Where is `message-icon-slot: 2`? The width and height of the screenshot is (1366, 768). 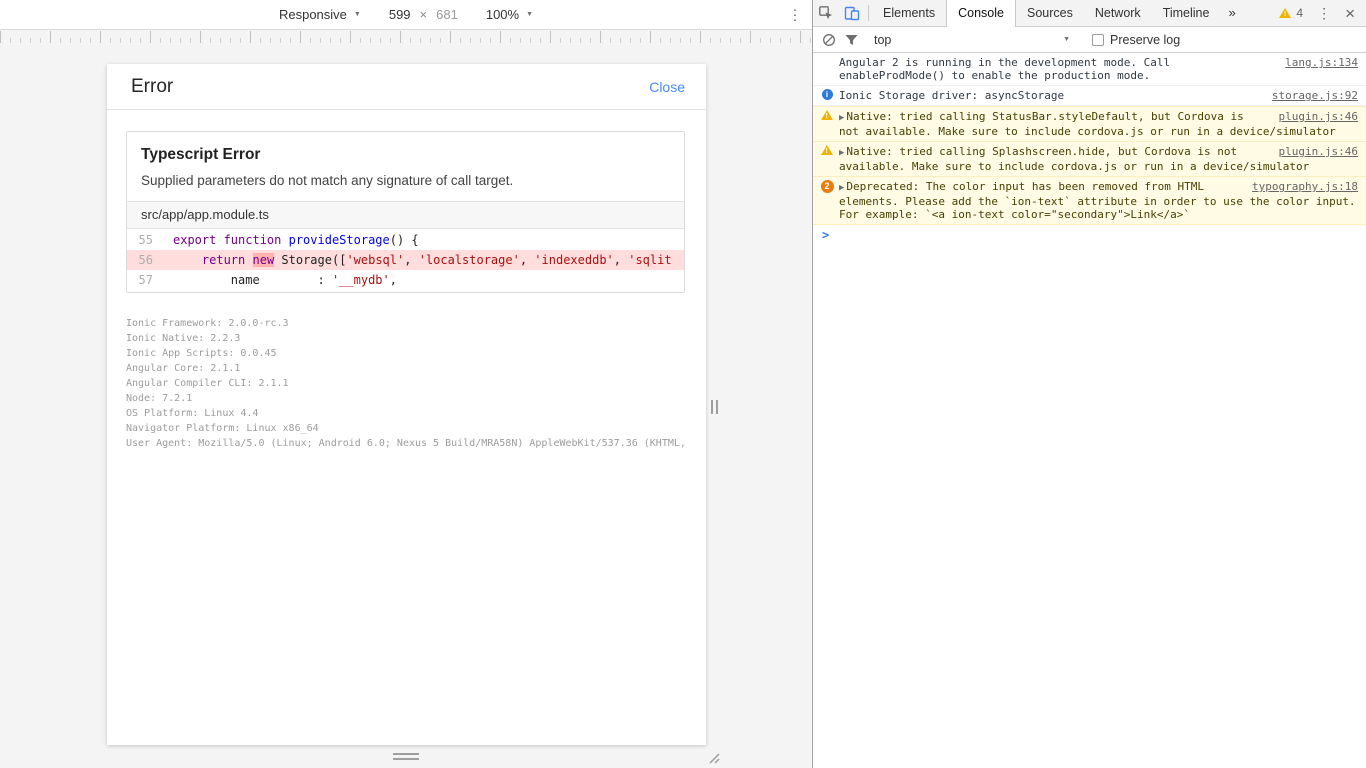 message-icon-slot: 2 is located at coordinates (827, 186).